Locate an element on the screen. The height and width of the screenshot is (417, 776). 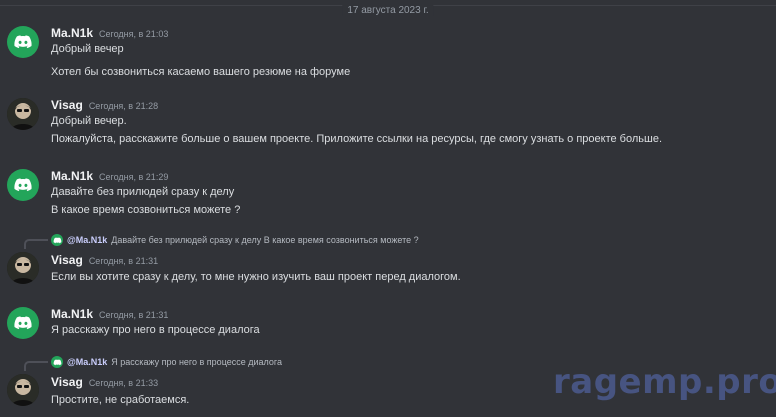
message-header: Ma.N1k Сегодня, в 21:31 is located at coordinates (109, 314).